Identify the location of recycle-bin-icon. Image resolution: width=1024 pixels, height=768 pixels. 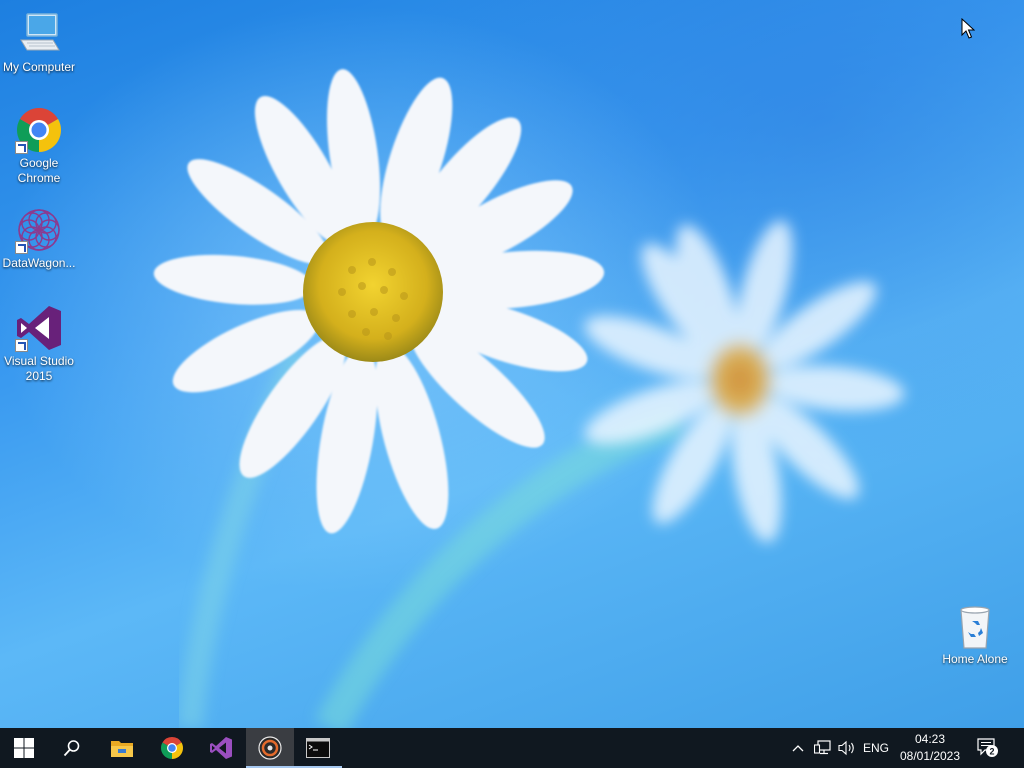
(975, 626).